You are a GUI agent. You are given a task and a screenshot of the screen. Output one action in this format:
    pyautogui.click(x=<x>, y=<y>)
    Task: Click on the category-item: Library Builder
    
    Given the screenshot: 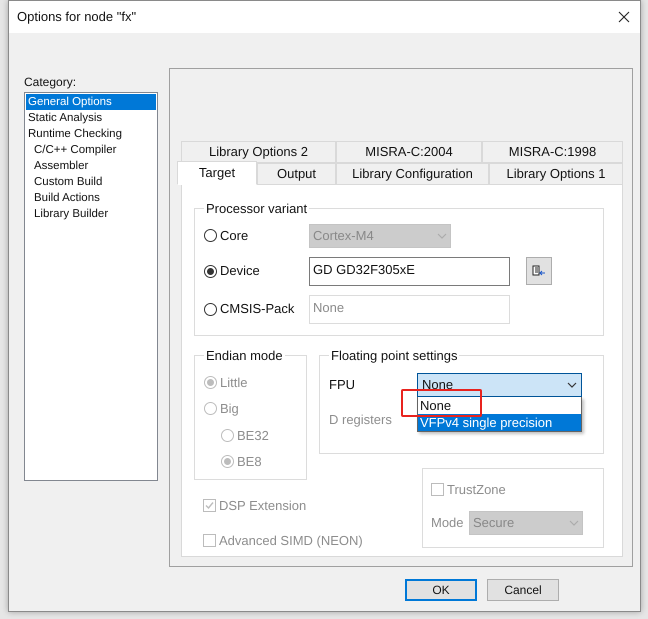 What is the action you would take?
    pyautogui.click(x=91, y=214)
    